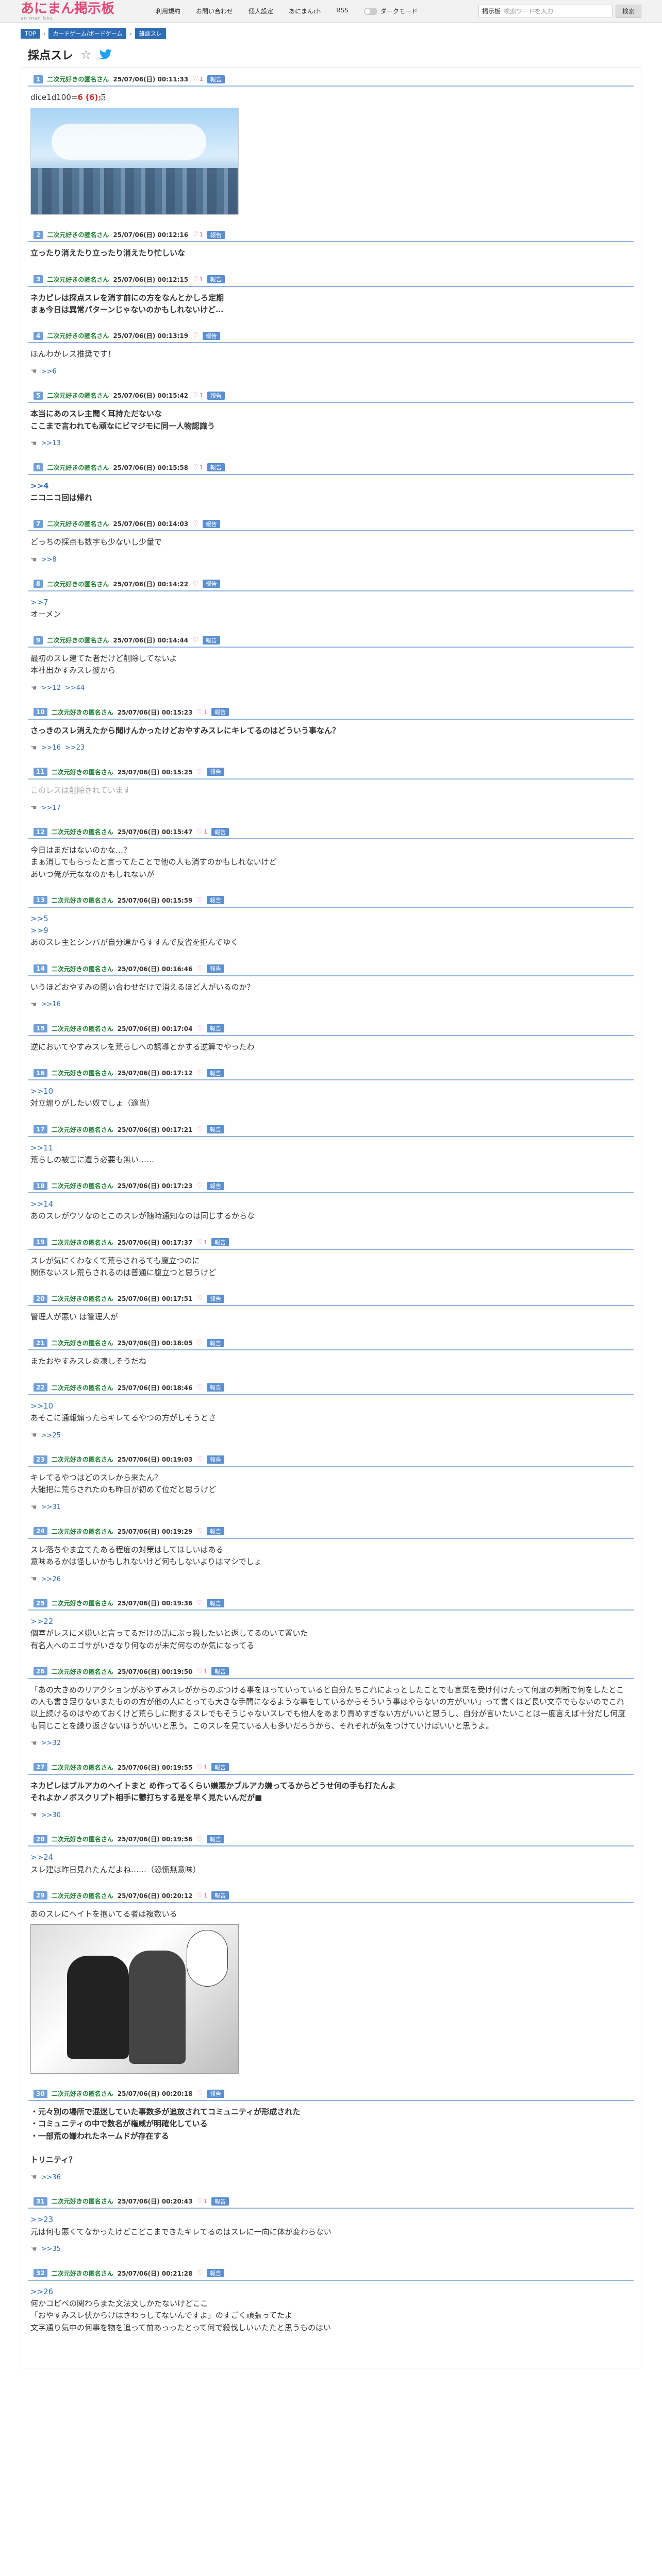 The height and width of the screenshot is (2576, 662). Describe the element at coordinates (51, 1815) in the screenshot. I see `reply-link: >>30` at that location.